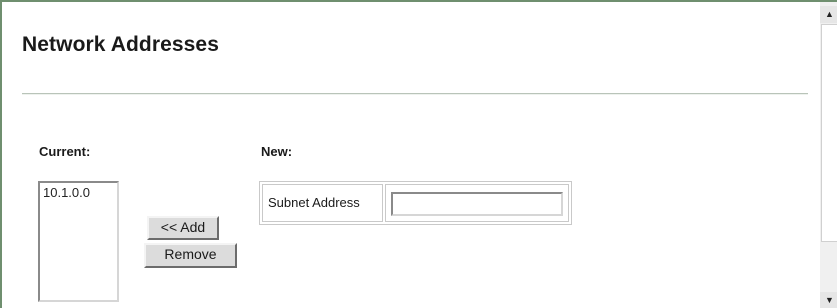 This screenshot has height=308, width=837. I want to click on subnet-address-cell, so click(477, 203).